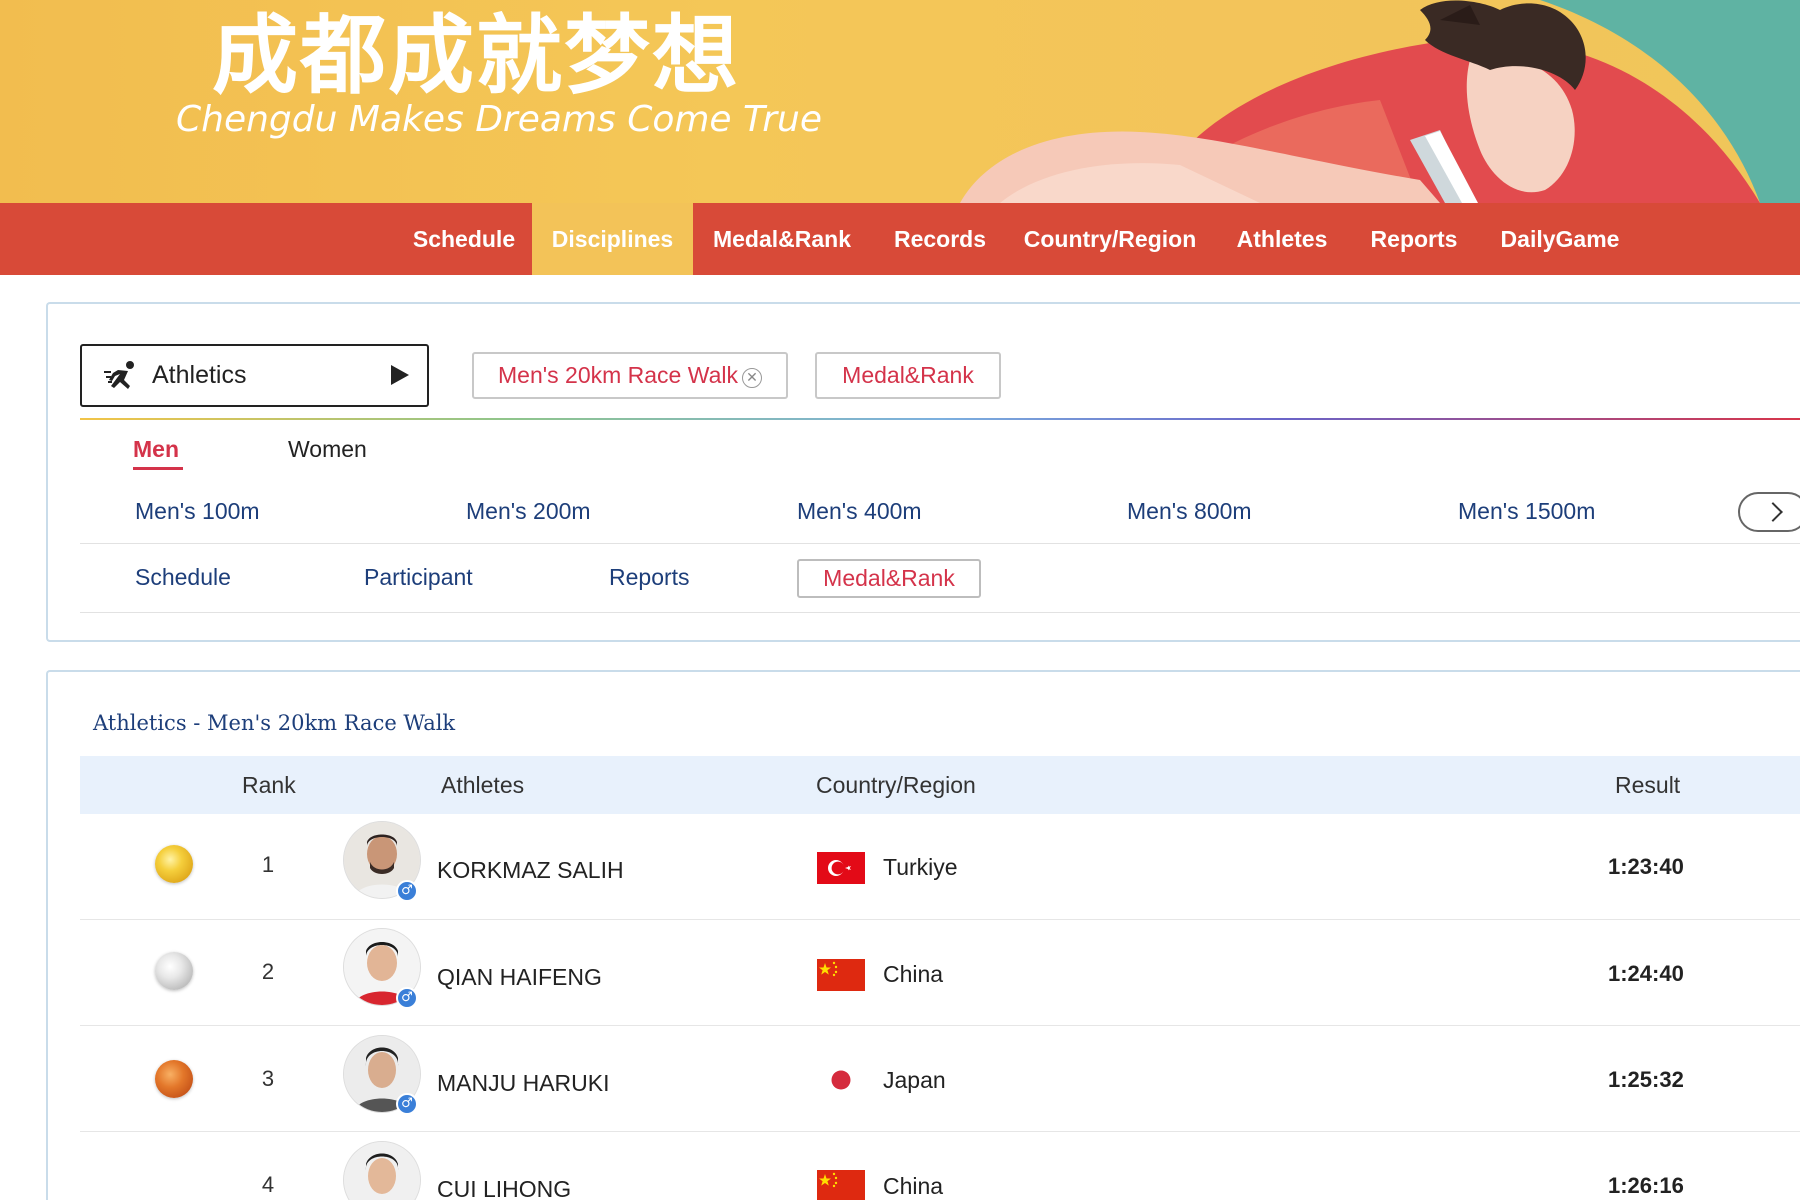 Image resolution: width=1800 pixels, height=1200 pixels. I want to click on subtab-schedule: Schedule, so click(183, 577).